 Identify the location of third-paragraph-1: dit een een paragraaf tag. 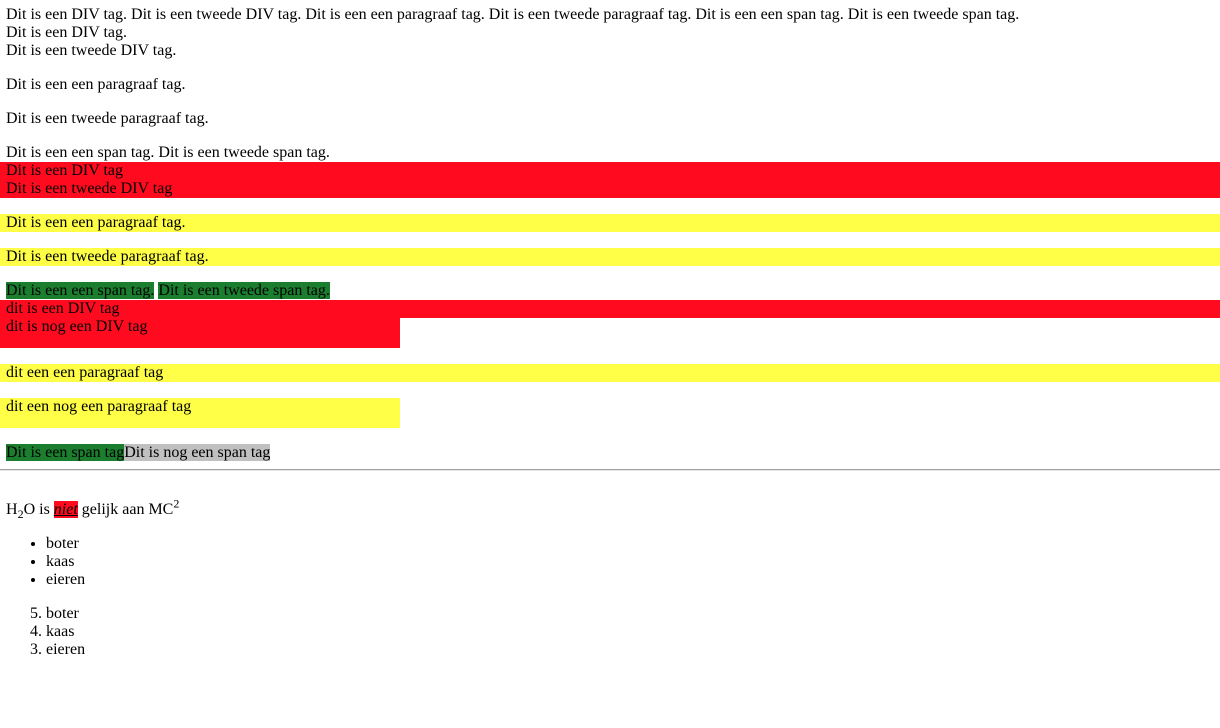
(610, 373).